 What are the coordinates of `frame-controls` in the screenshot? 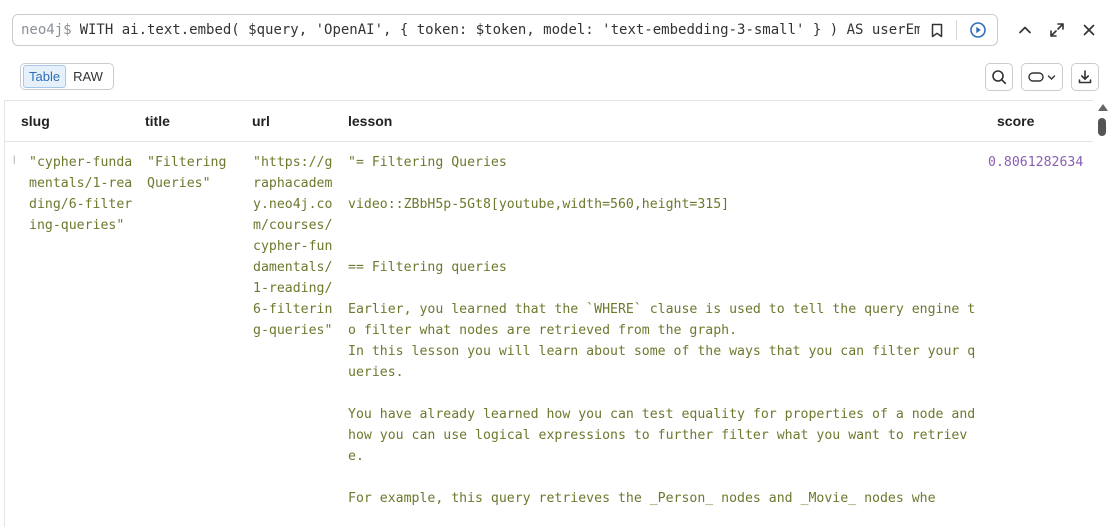 It's located at (1057, 30).